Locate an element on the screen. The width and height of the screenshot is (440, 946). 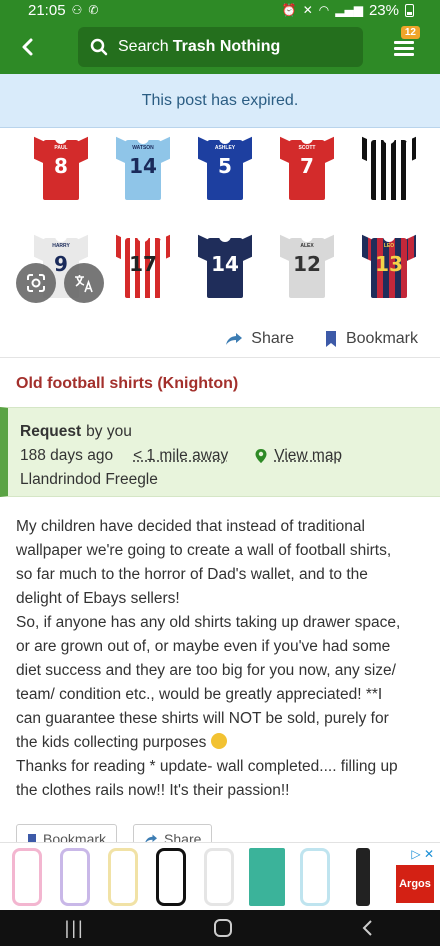
menu-button: 12 is located at coordinates (406, 42).